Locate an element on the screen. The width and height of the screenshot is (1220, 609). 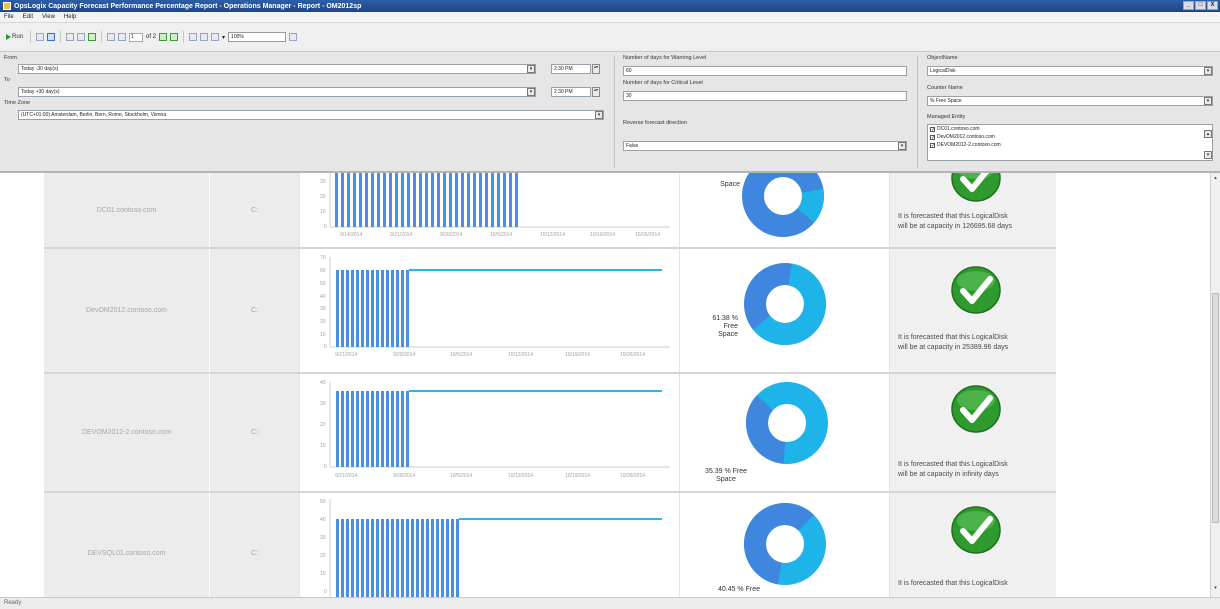
capacity-chart: 50 40 30 20 10 0 is located at coordinates (489, 545).